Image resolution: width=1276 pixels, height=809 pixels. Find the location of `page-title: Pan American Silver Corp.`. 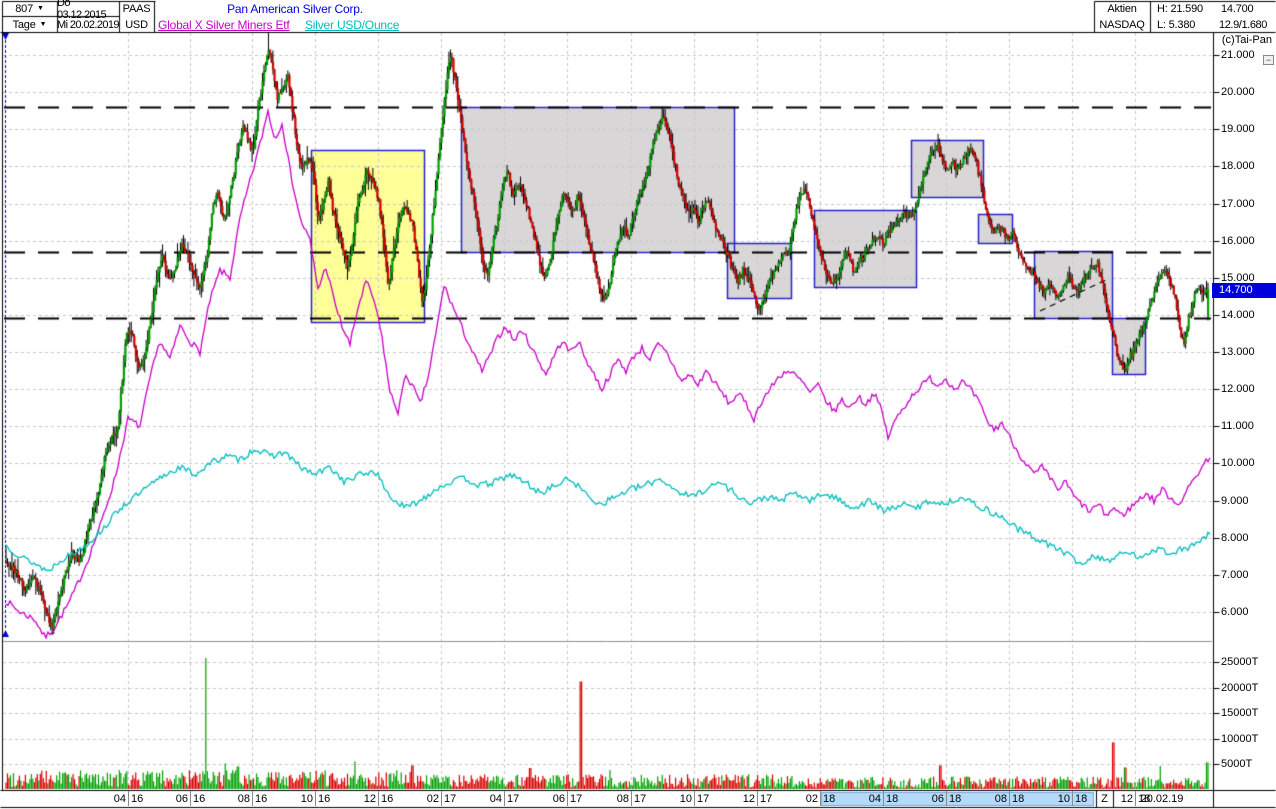

page-title: Pan American Silver Corp. is located at coordinates (295, 8).